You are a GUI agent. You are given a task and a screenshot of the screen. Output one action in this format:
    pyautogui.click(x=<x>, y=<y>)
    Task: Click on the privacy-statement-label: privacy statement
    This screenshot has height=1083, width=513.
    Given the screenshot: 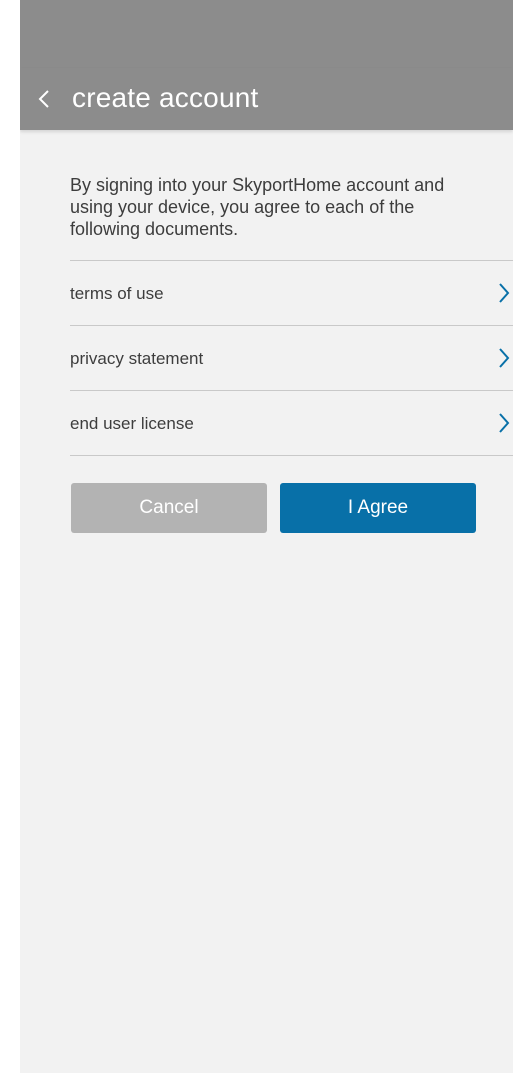 What is the action you would take?
    pyautogui.click(x=137, y=358)
    